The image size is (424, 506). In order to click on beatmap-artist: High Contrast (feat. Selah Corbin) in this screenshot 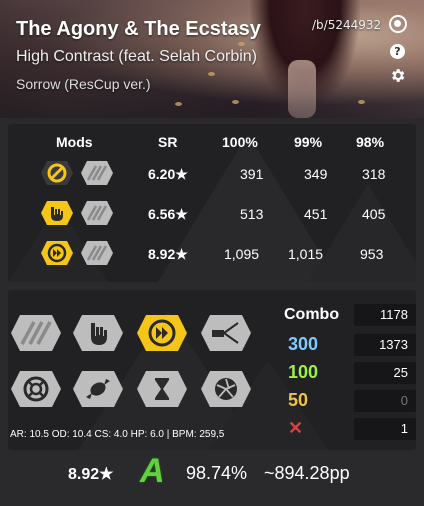, I will do `click(136, 56)`.